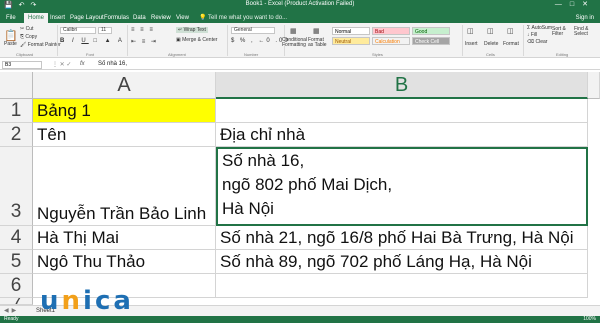 Image resolution: width=600 pixels, height=323 pixels. I want to click on group-label-clipboard: Clipboard, so click(25, 54).